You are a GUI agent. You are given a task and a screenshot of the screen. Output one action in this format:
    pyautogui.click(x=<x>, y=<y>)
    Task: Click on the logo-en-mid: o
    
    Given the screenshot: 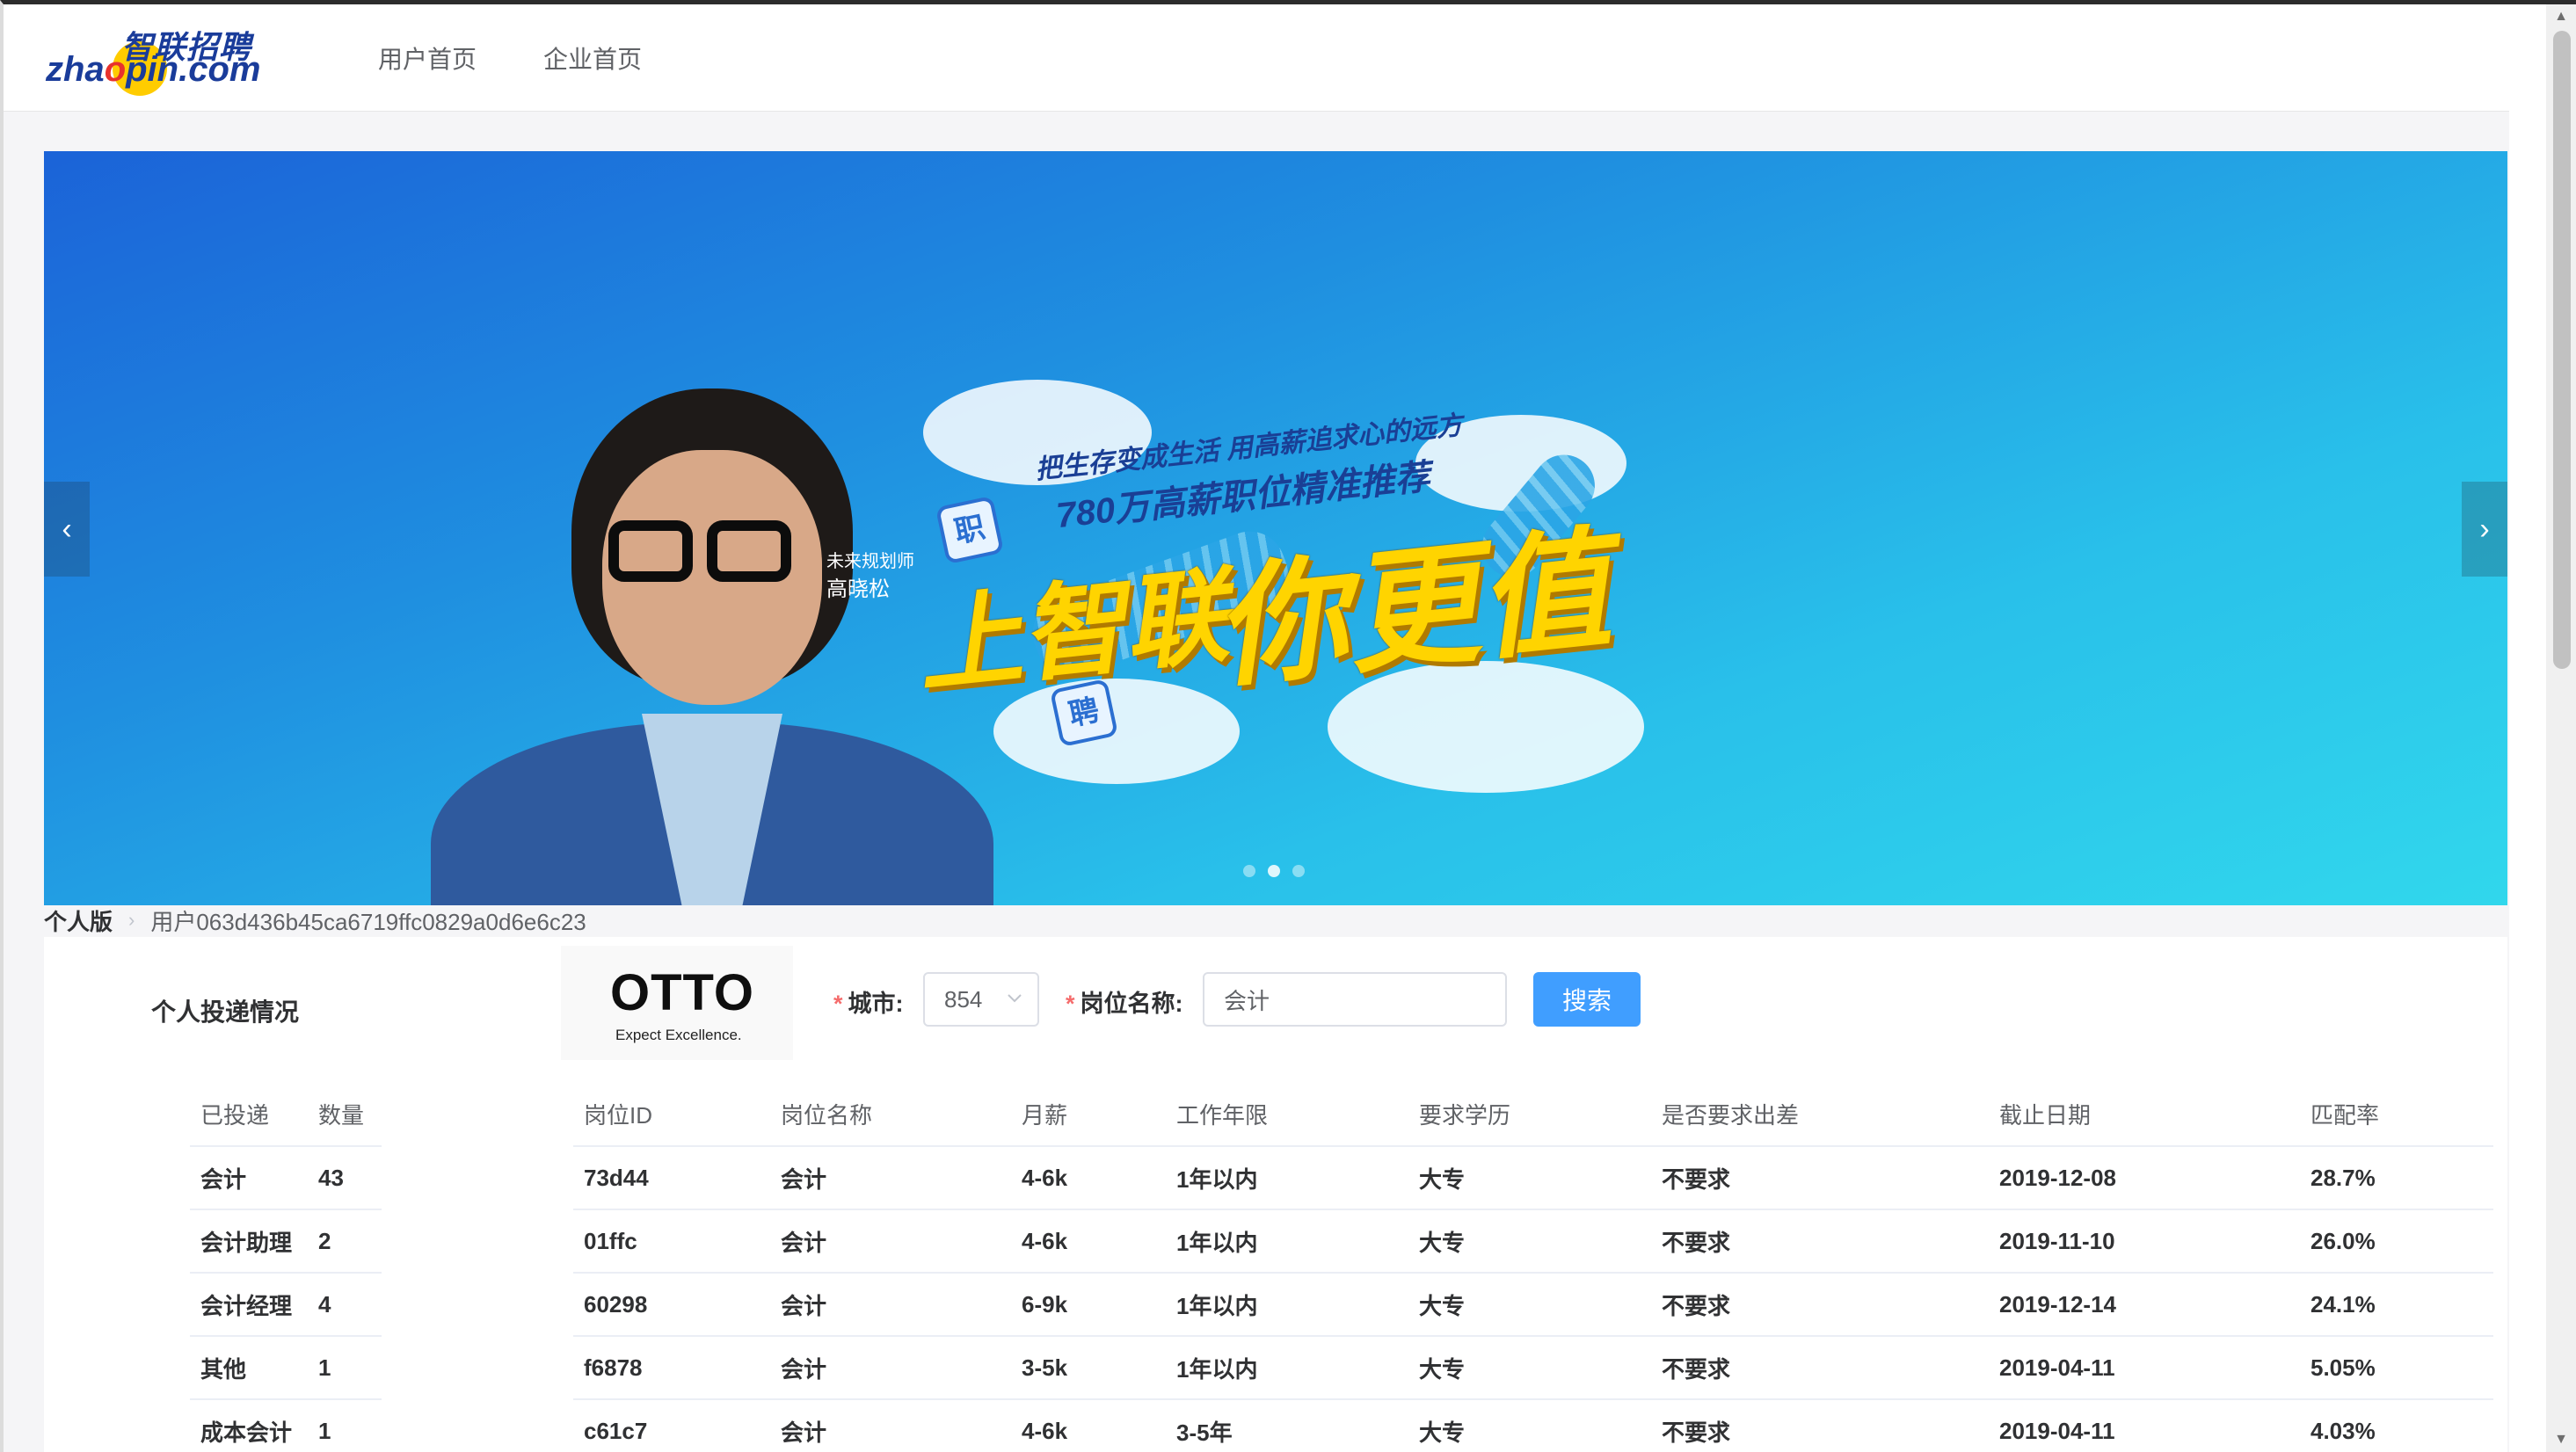 What is the action you would take?
    pyautogui.click(x=115, y=69)
    